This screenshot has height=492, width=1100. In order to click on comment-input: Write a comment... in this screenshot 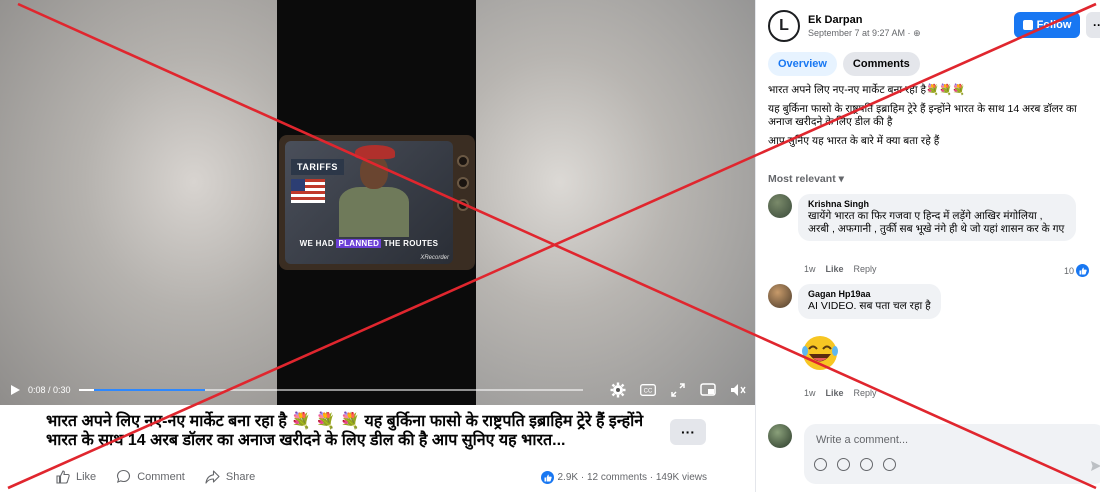, I will do `click(952, 454)`.